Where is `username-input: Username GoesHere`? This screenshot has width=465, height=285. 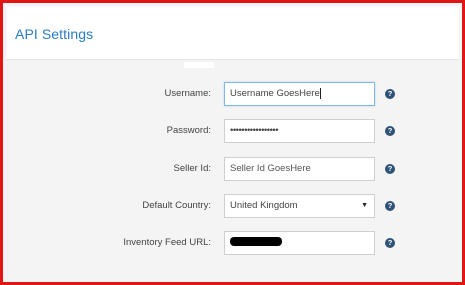
username-input: Username GoesHere is located at coordinates (299, 94).